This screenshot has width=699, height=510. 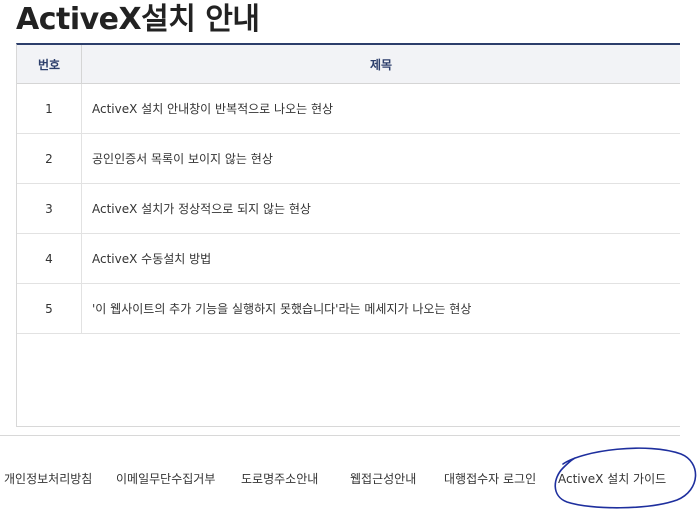 I want to click on row-number: 3, so click(x=49, y=208).